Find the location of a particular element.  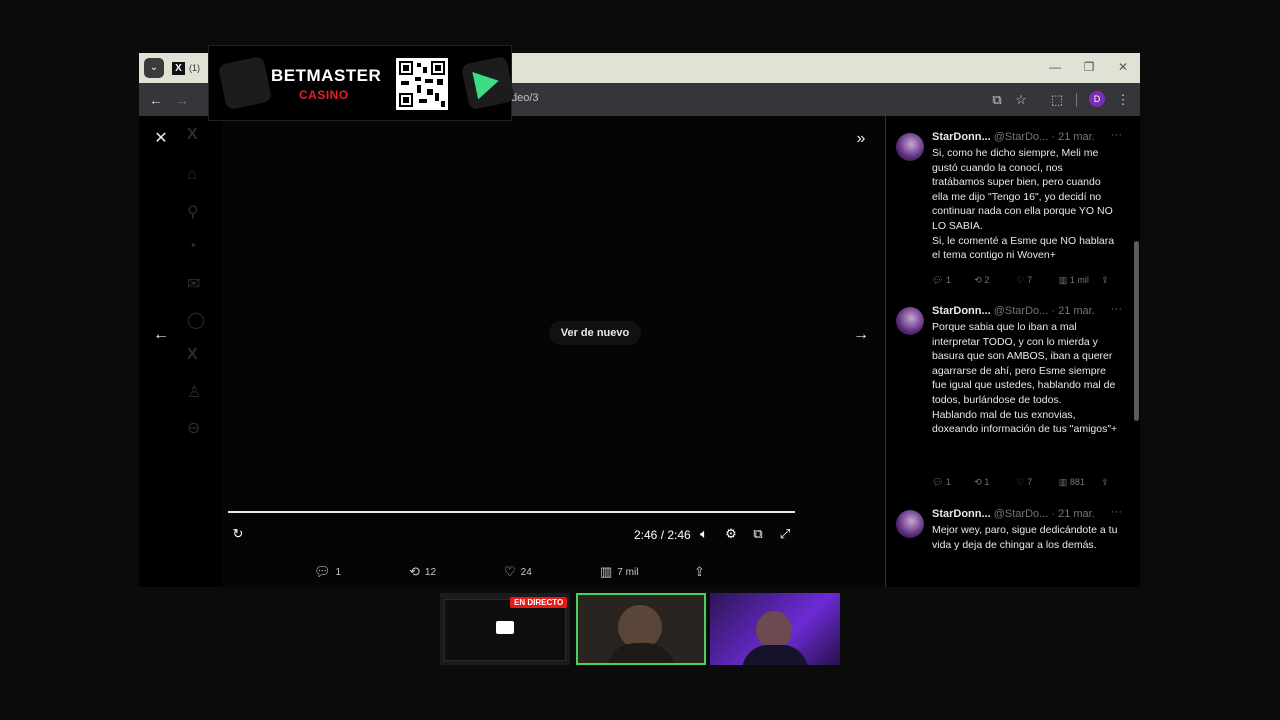

volume-icon: 🔈︎ is located at coordinates (704, 534).